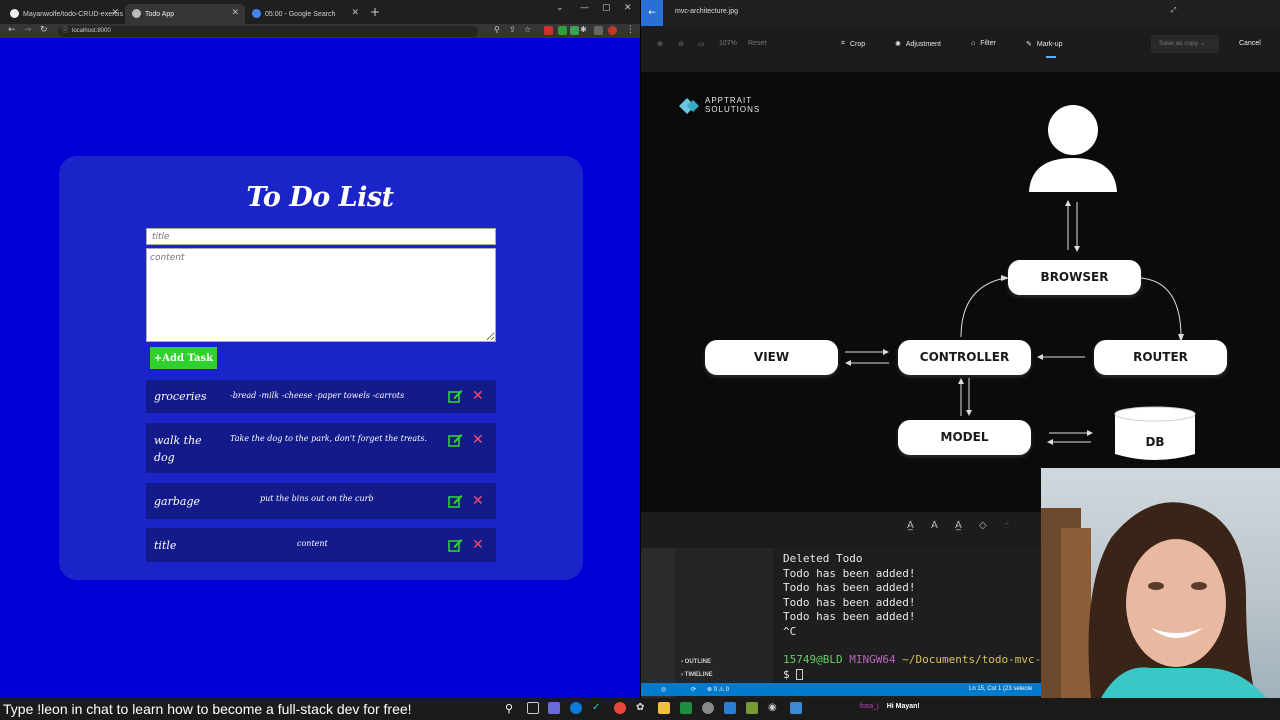  What do you see at coordinates (511, 708) in the screenshot?
I see `search-icon: ⚲` at bounding box center [511, 708].